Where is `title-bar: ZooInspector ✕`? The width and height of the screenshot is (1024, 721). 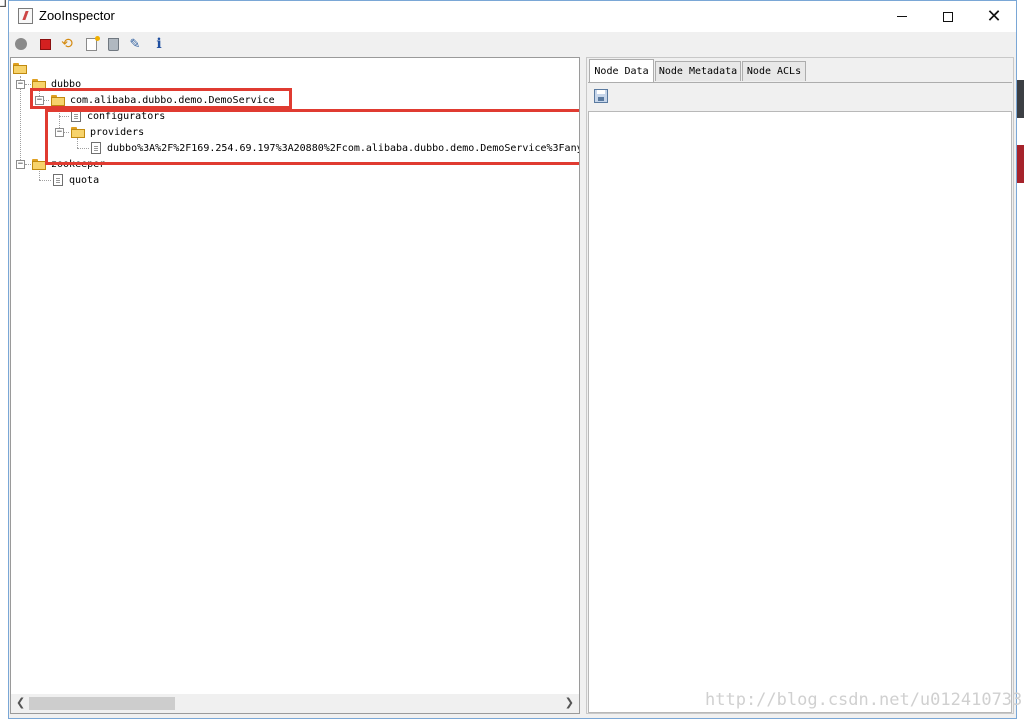 title-bar: ZooInspector ✕ is located at coordinates (512, 16).